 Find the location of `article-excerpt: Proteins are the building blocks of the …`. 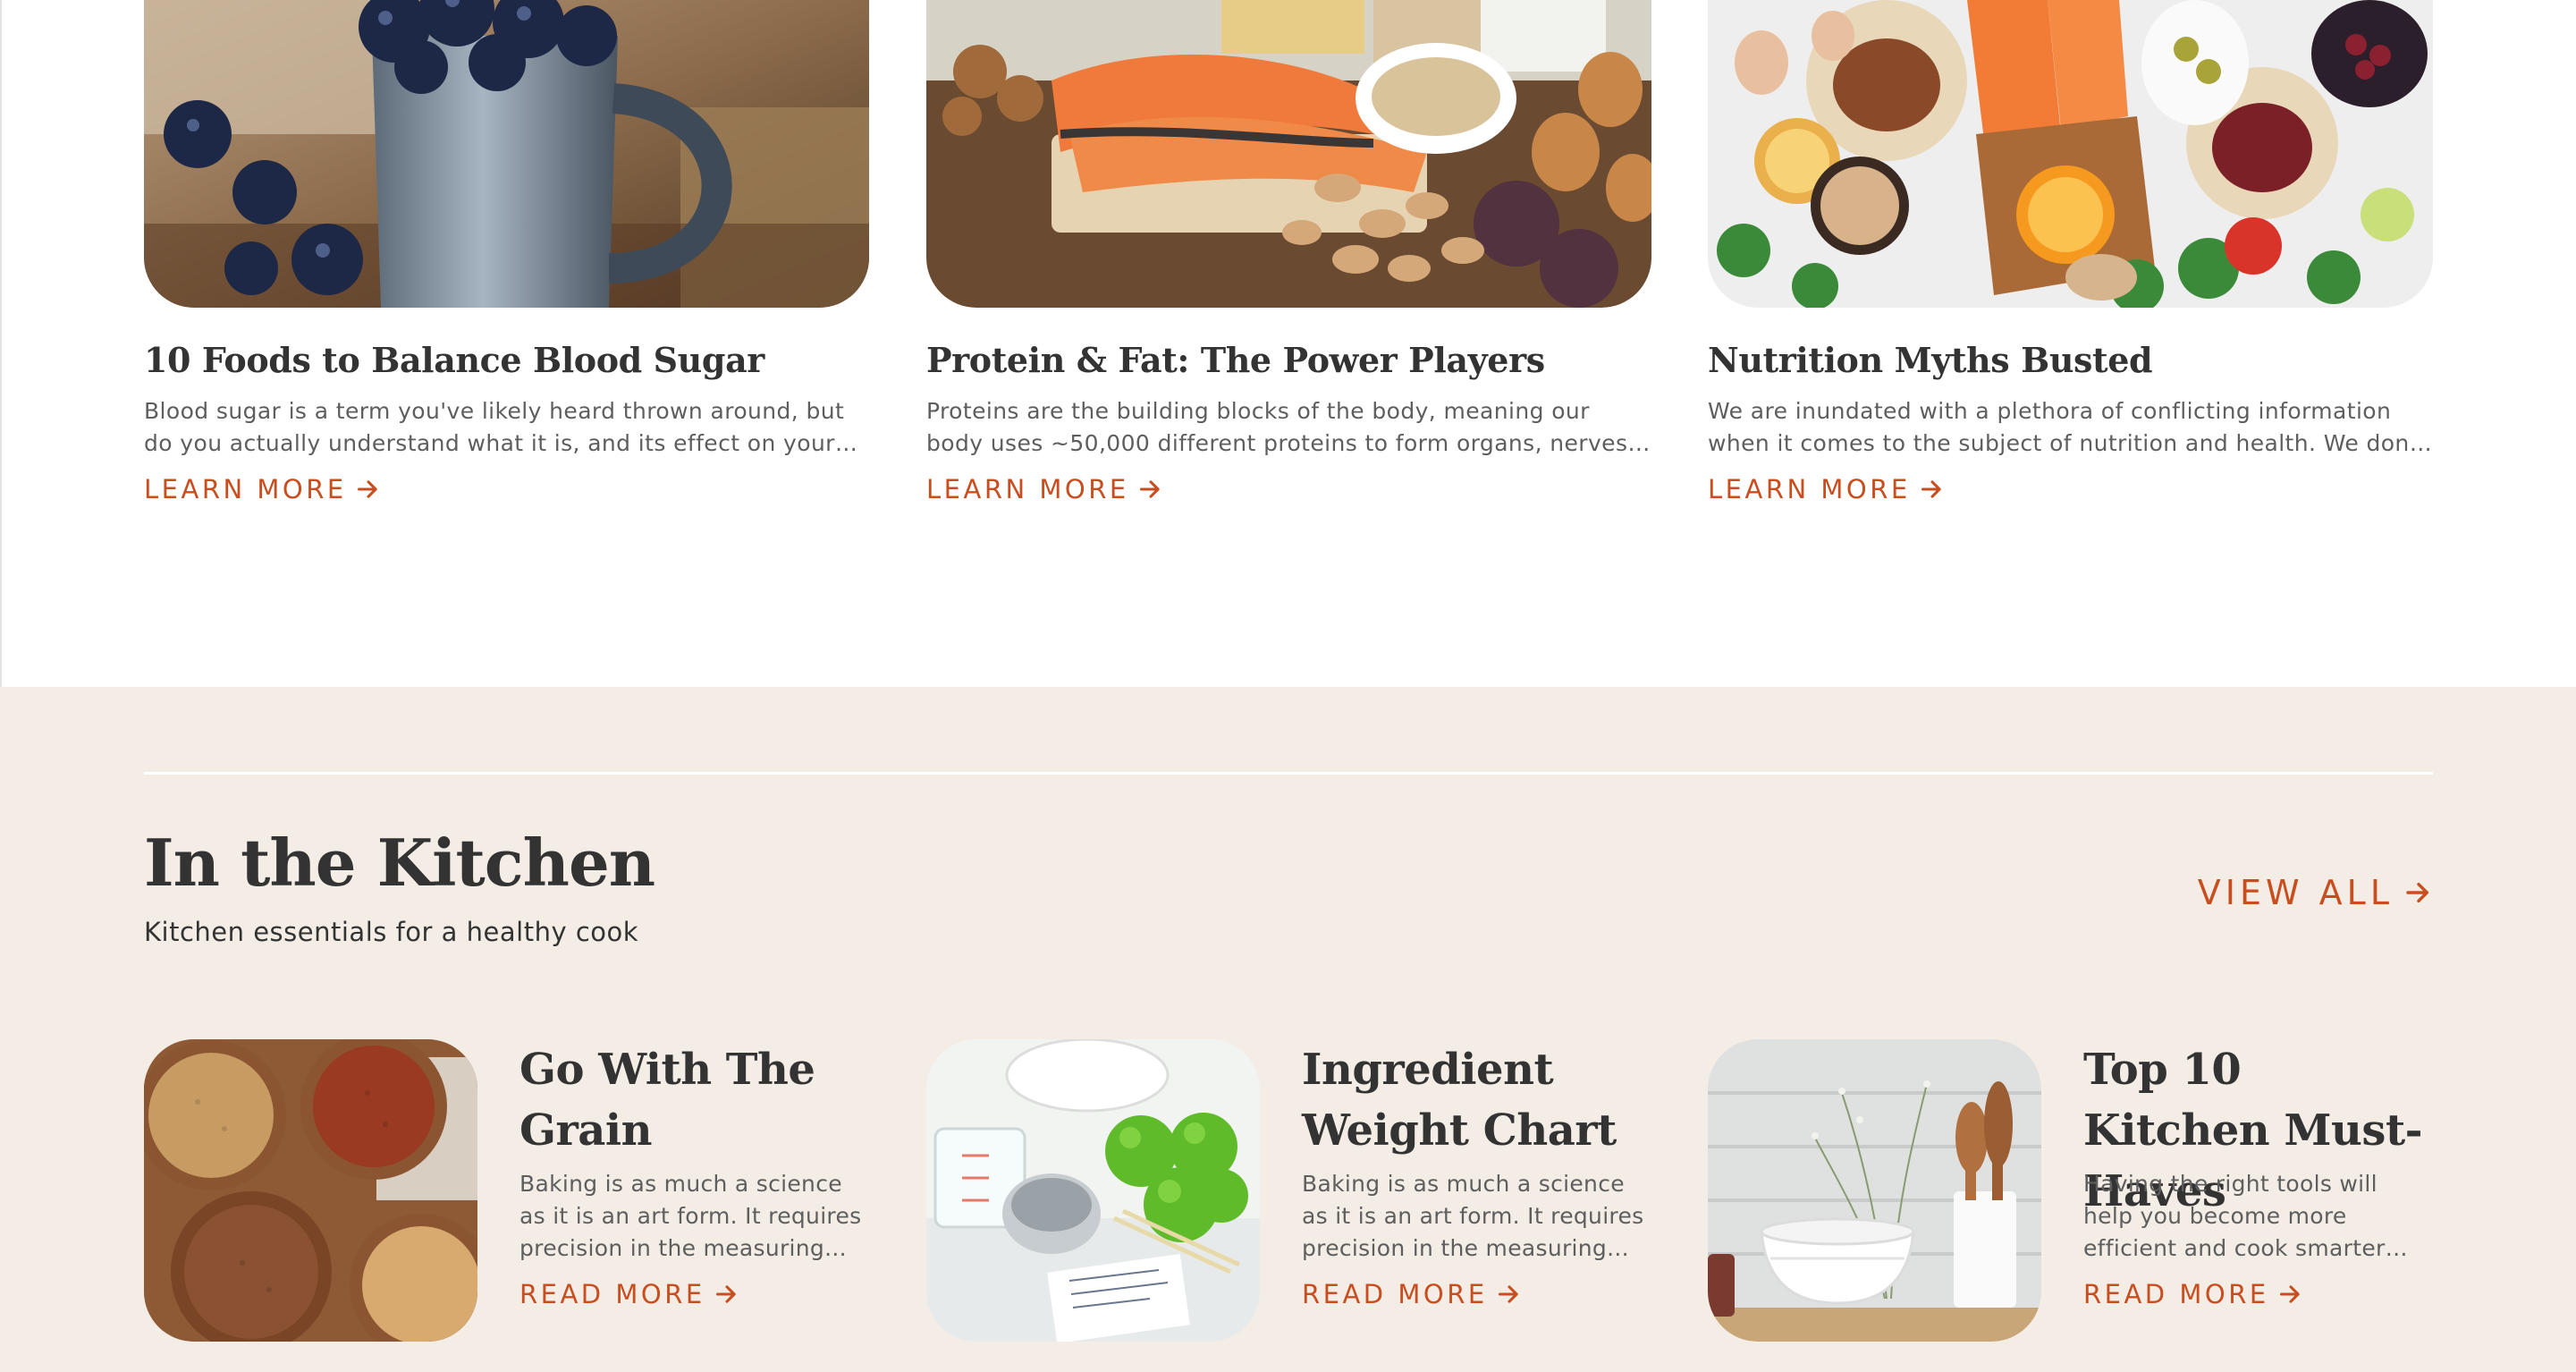

article-excerpt: Proteins are the building blocks of the … is located at coordinates (1280, 430).